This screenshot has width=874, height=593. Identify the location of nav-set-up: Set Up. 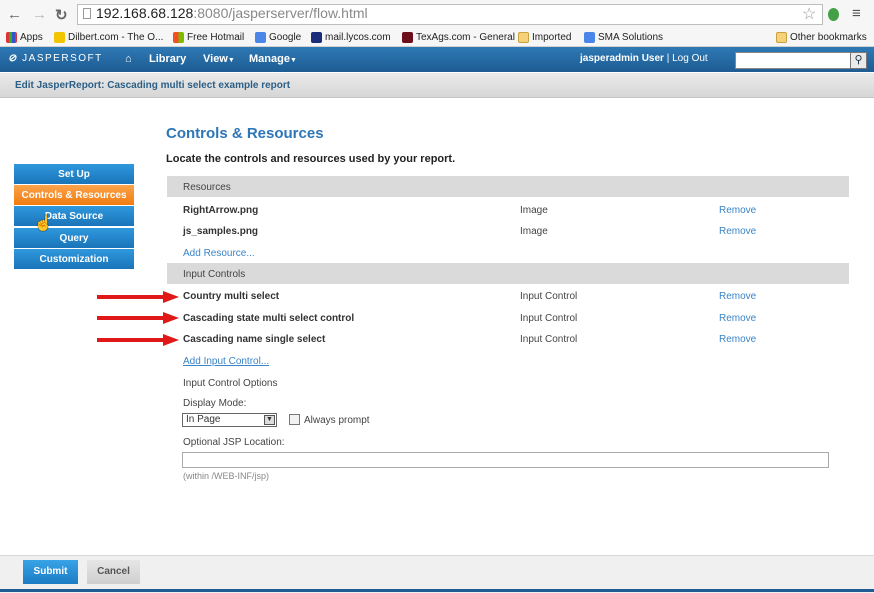
(74, 174).